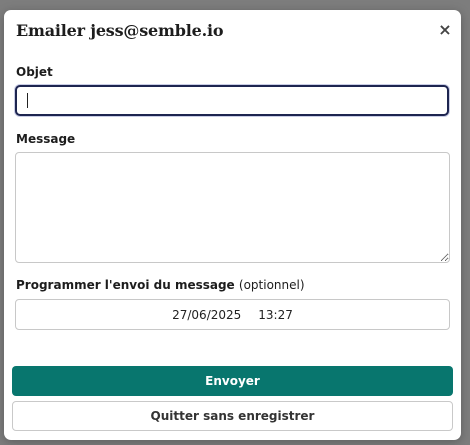 The height and width of the screenshot is (445, 470). I want to click on send-button: Envoyer, so click(232, 381).